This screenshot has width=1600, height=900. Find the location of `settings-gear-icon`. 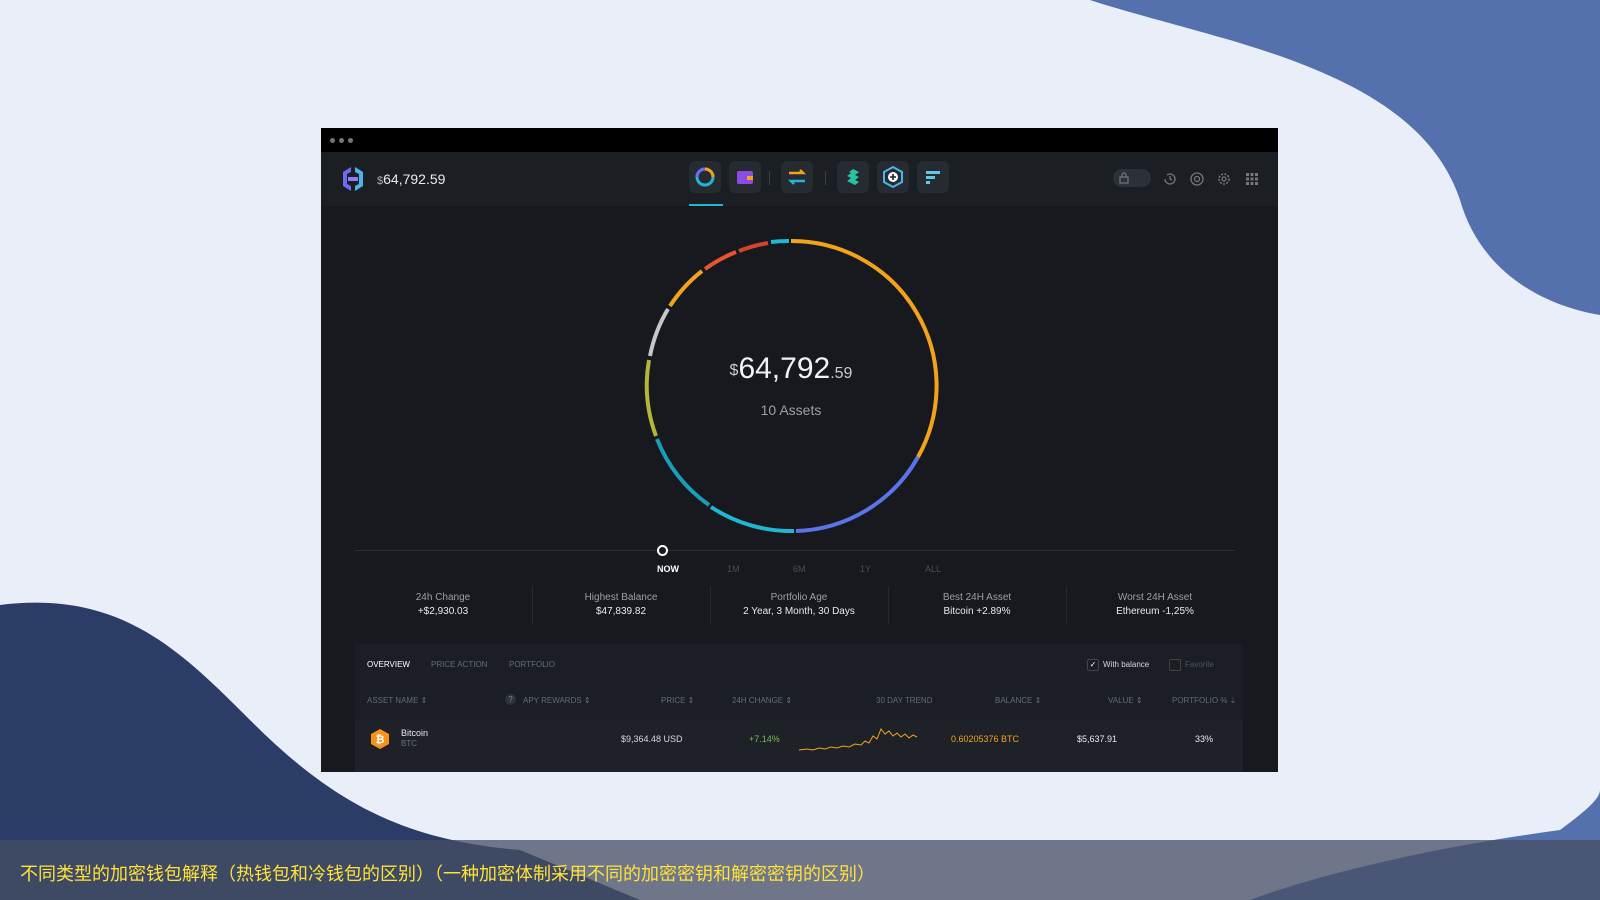

settings-gear-icon is located at coordinates (1224, 179).